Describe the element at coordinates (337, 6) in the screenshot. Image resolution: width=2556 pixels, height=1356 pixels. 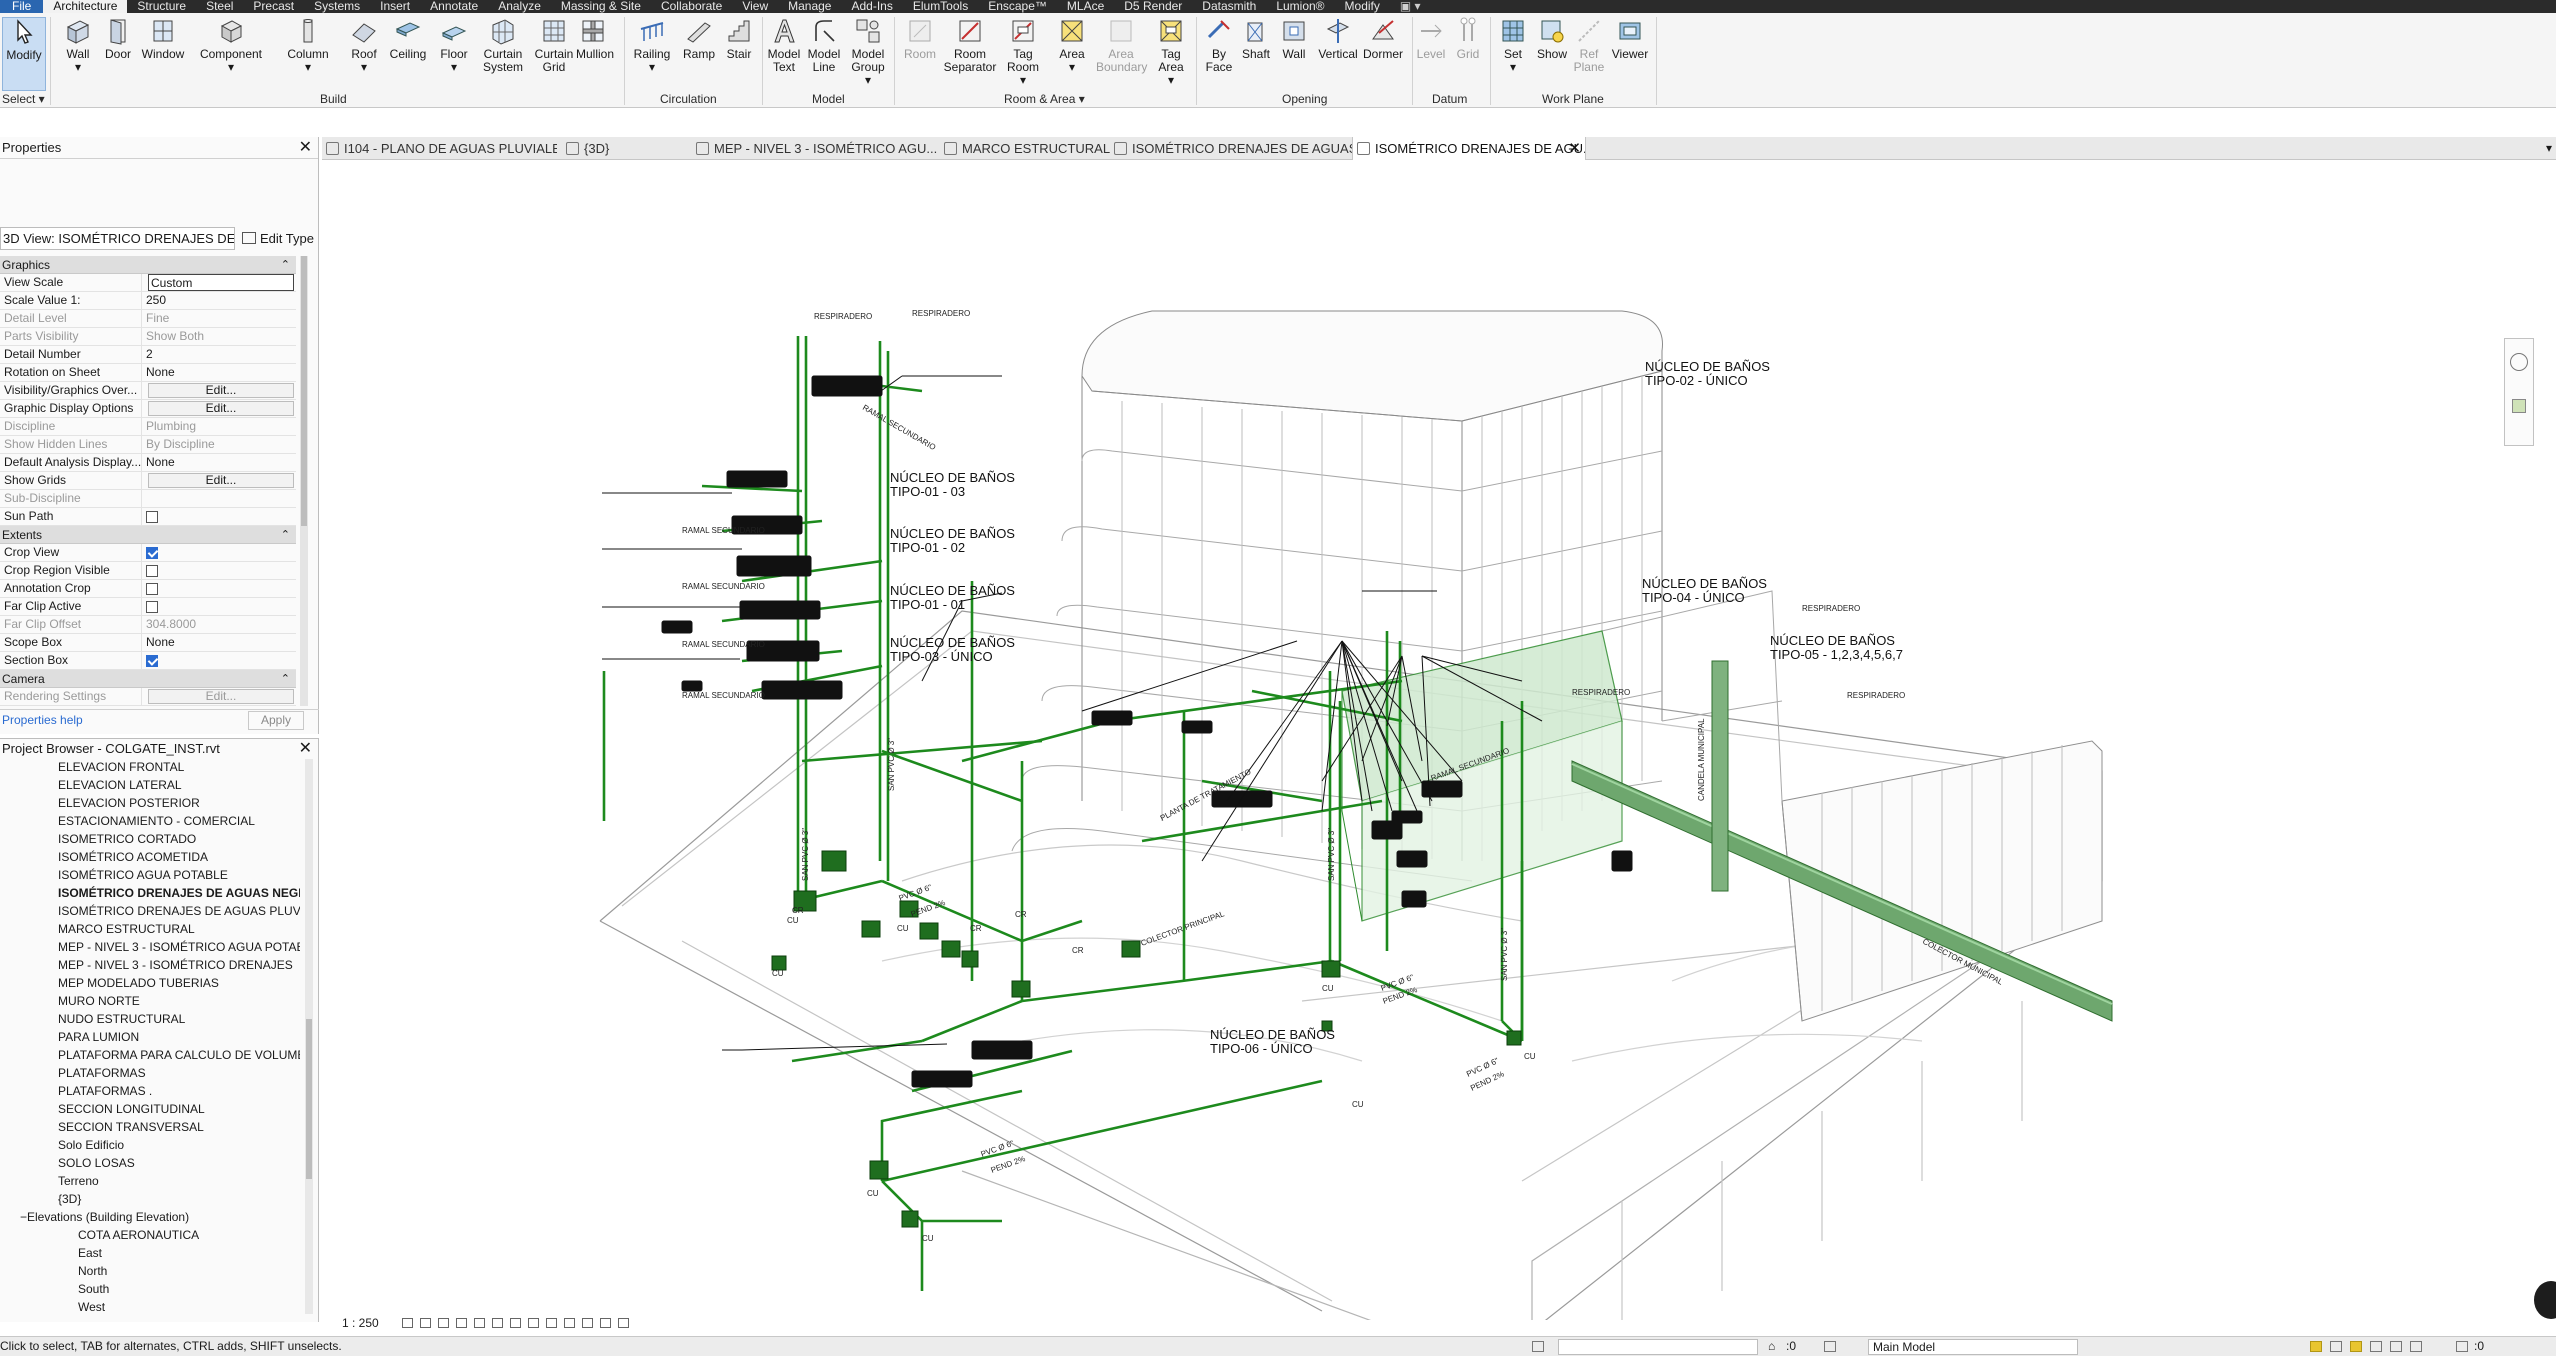
I see `tab-systems: Systems` at that location.